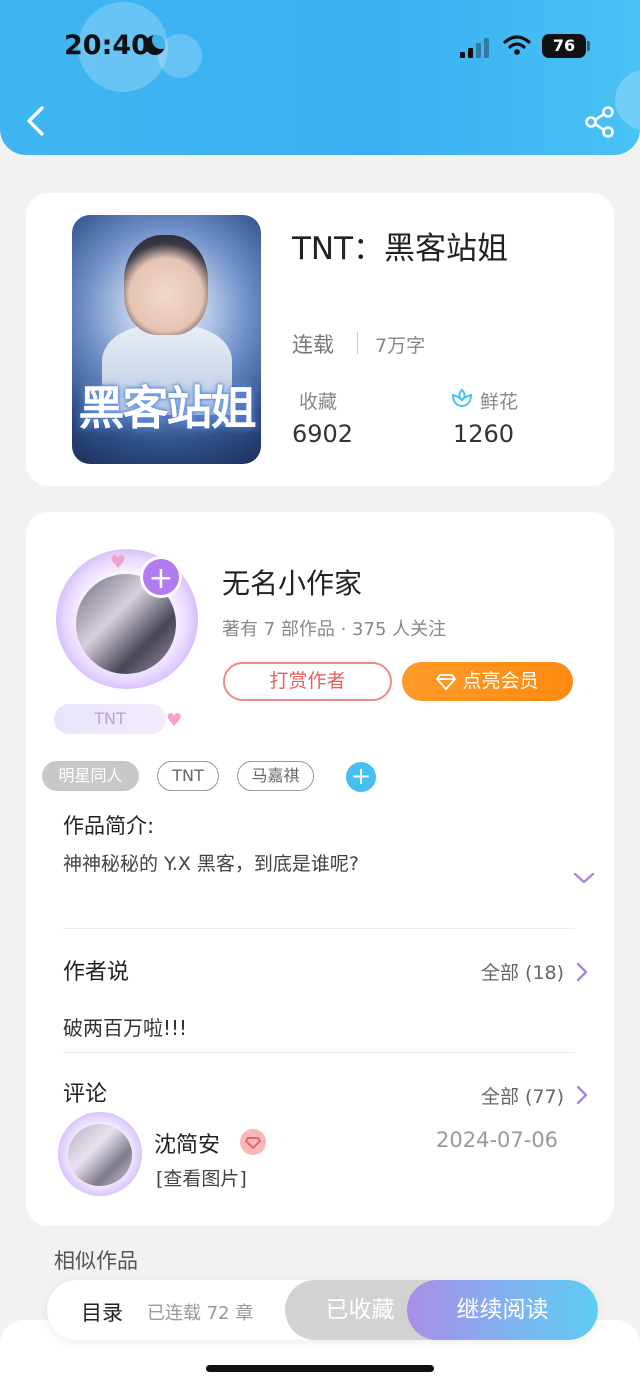  Describe the element at coordinates (107, 45) in the screenshot. I see `status-time: 20:40` at that location.